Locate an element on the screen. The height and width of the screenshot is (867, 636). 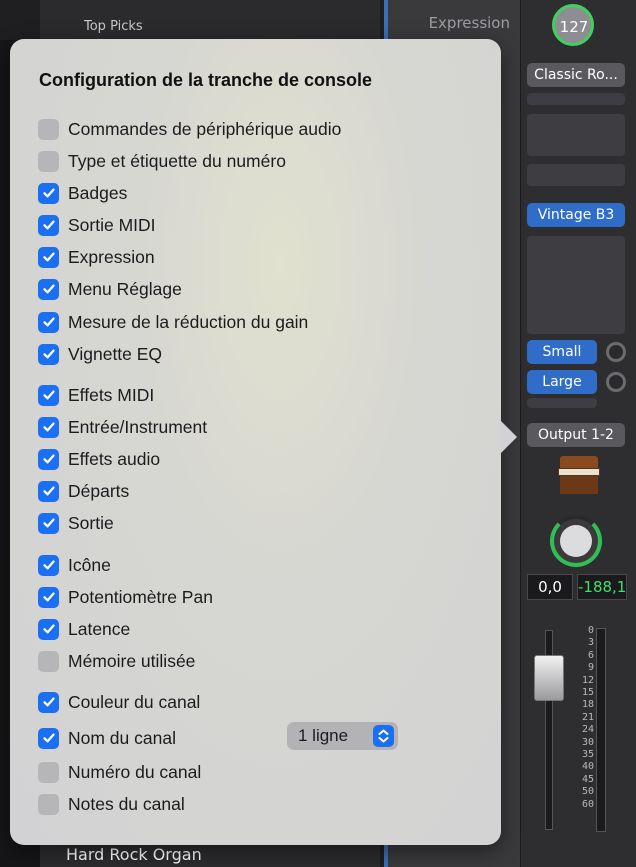
organ-icon is located at coordinates (579, 476).